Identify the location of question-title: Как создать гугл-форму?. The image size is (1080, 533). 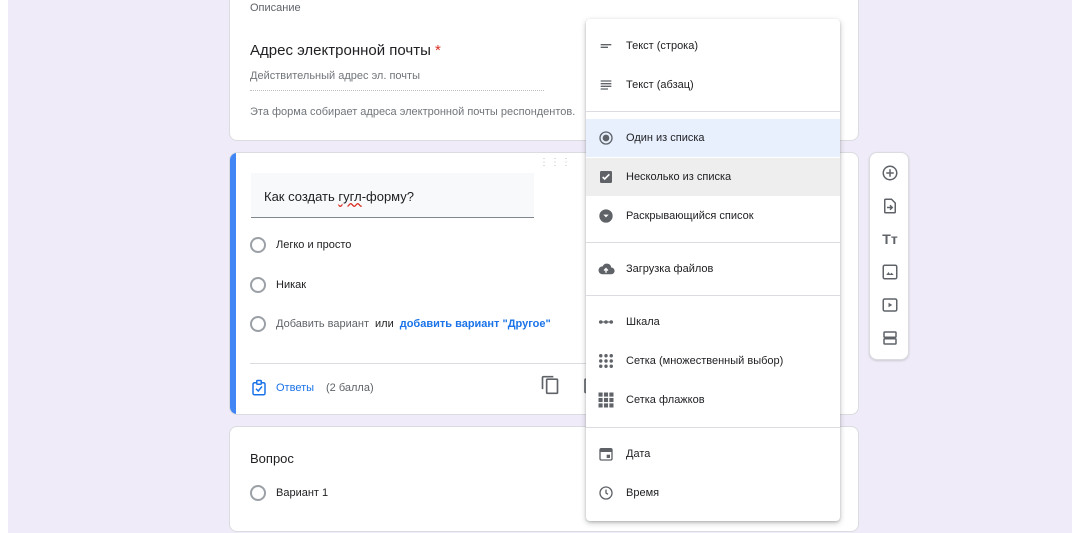
(339, 196).